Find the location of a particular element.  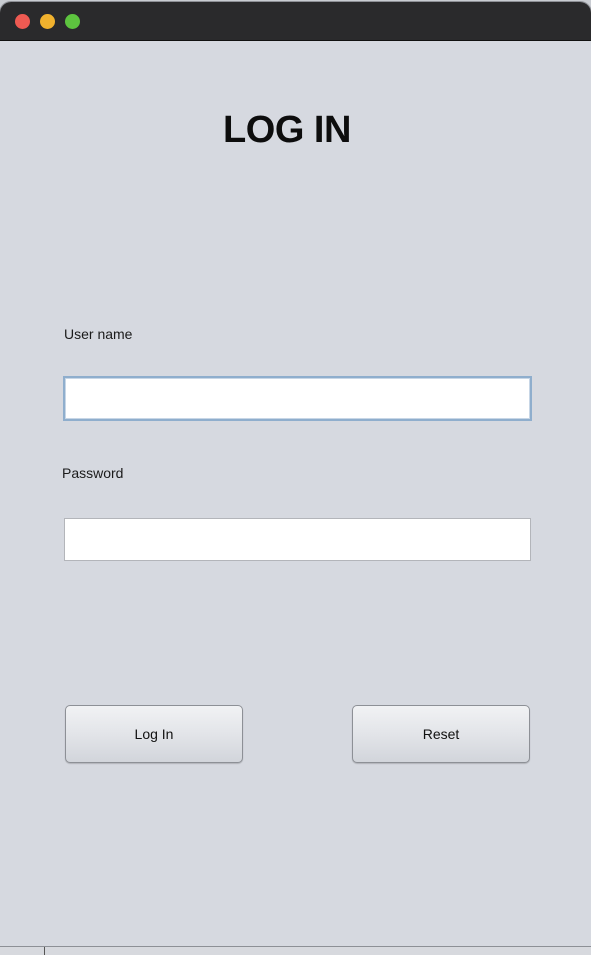

password-label: Password is located at coordinates (93, 473).